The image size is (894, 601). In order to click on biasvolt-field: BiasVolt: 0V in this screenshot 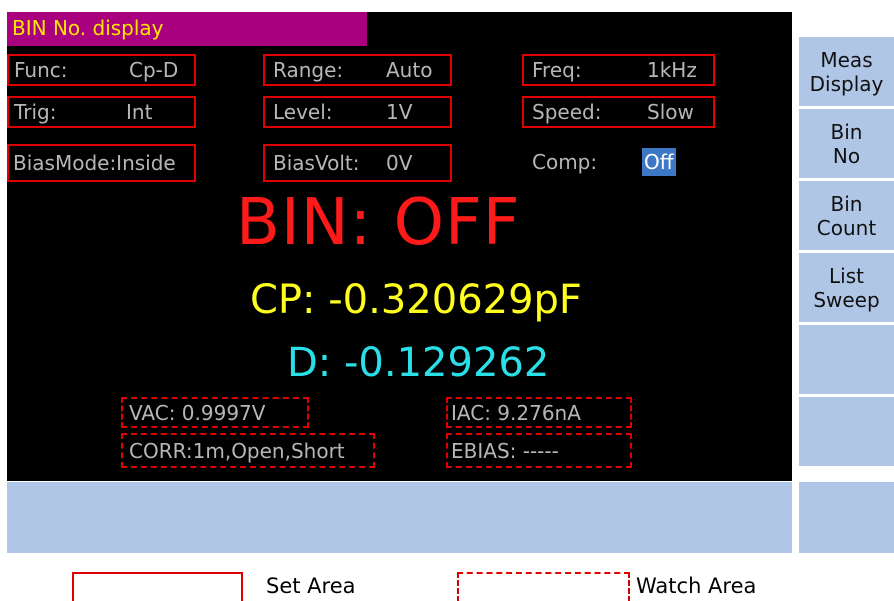, I will do `click(357, 163)`.